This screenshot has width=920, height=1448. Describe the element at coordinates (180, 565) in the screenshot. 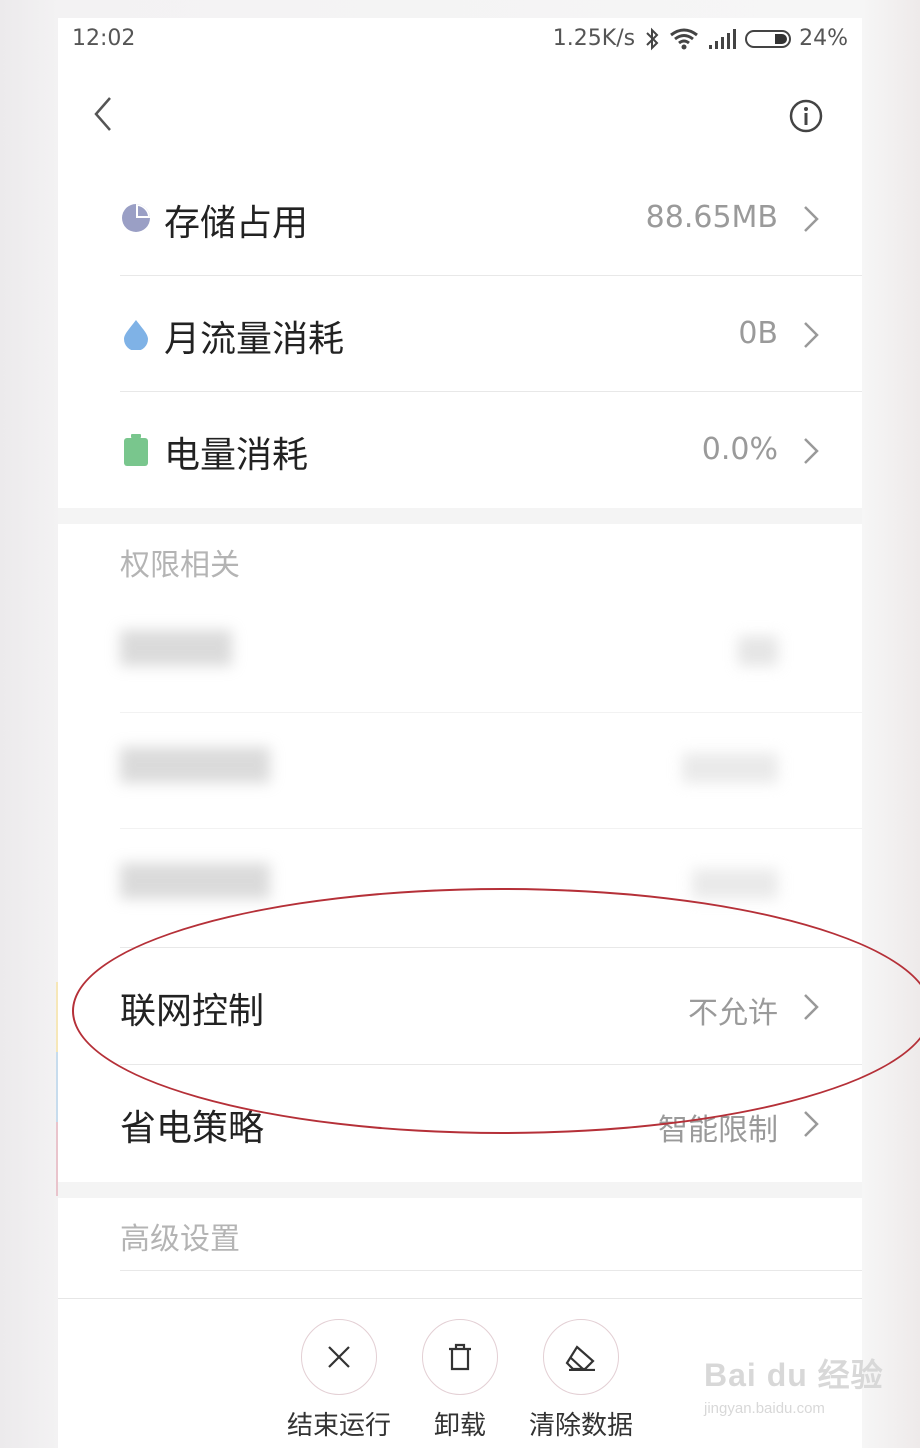

I see `section-header-permissions: 权限相关` at that location.